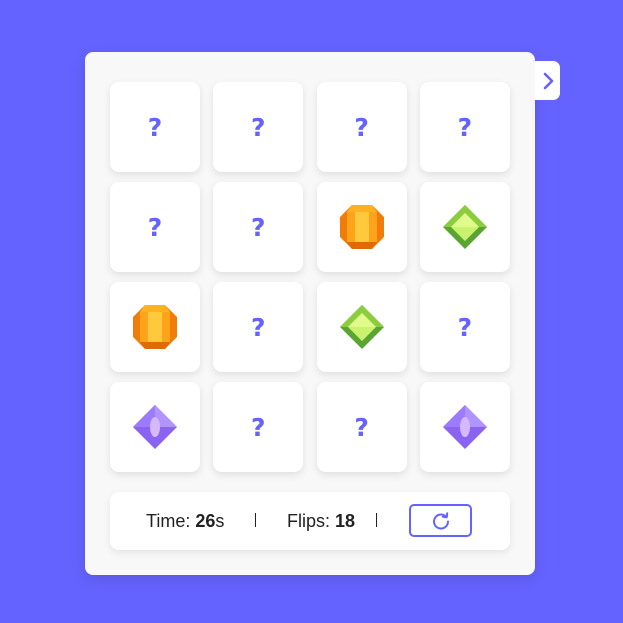  Describe the element at coordinates (220, 521) in the screenshot. I see `time-unit: s` at that location.